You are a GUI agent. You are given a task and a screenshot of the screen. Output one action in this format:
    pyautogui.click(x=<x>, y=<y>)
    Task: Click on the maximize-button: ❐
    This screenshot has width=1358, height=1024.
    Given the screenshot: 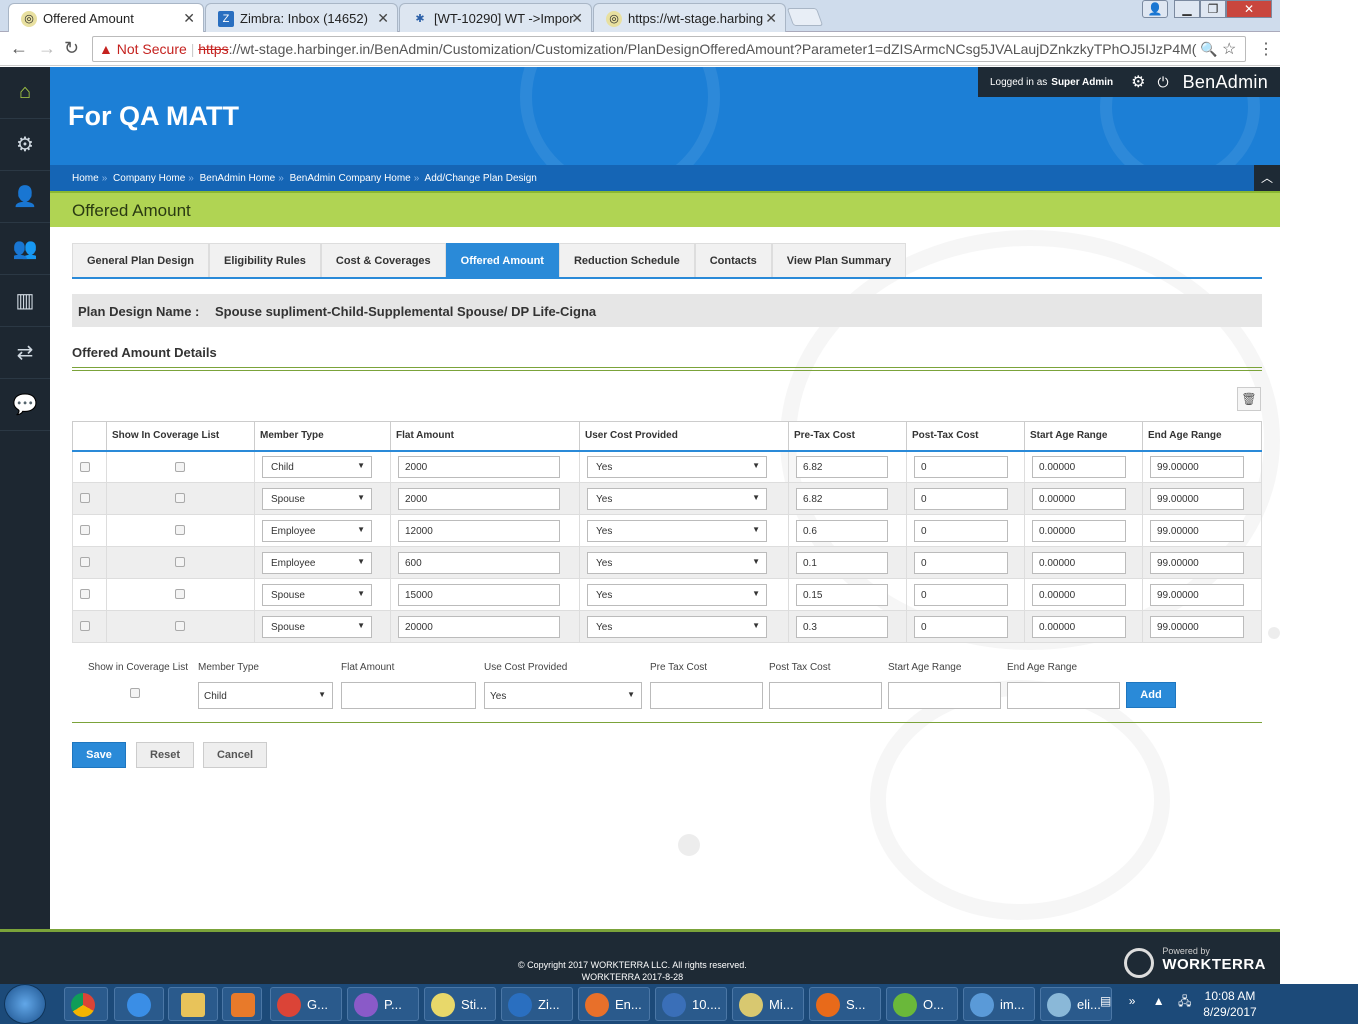 What is the action you would take?
    pyautogui.click(x=1213, y=9)
    